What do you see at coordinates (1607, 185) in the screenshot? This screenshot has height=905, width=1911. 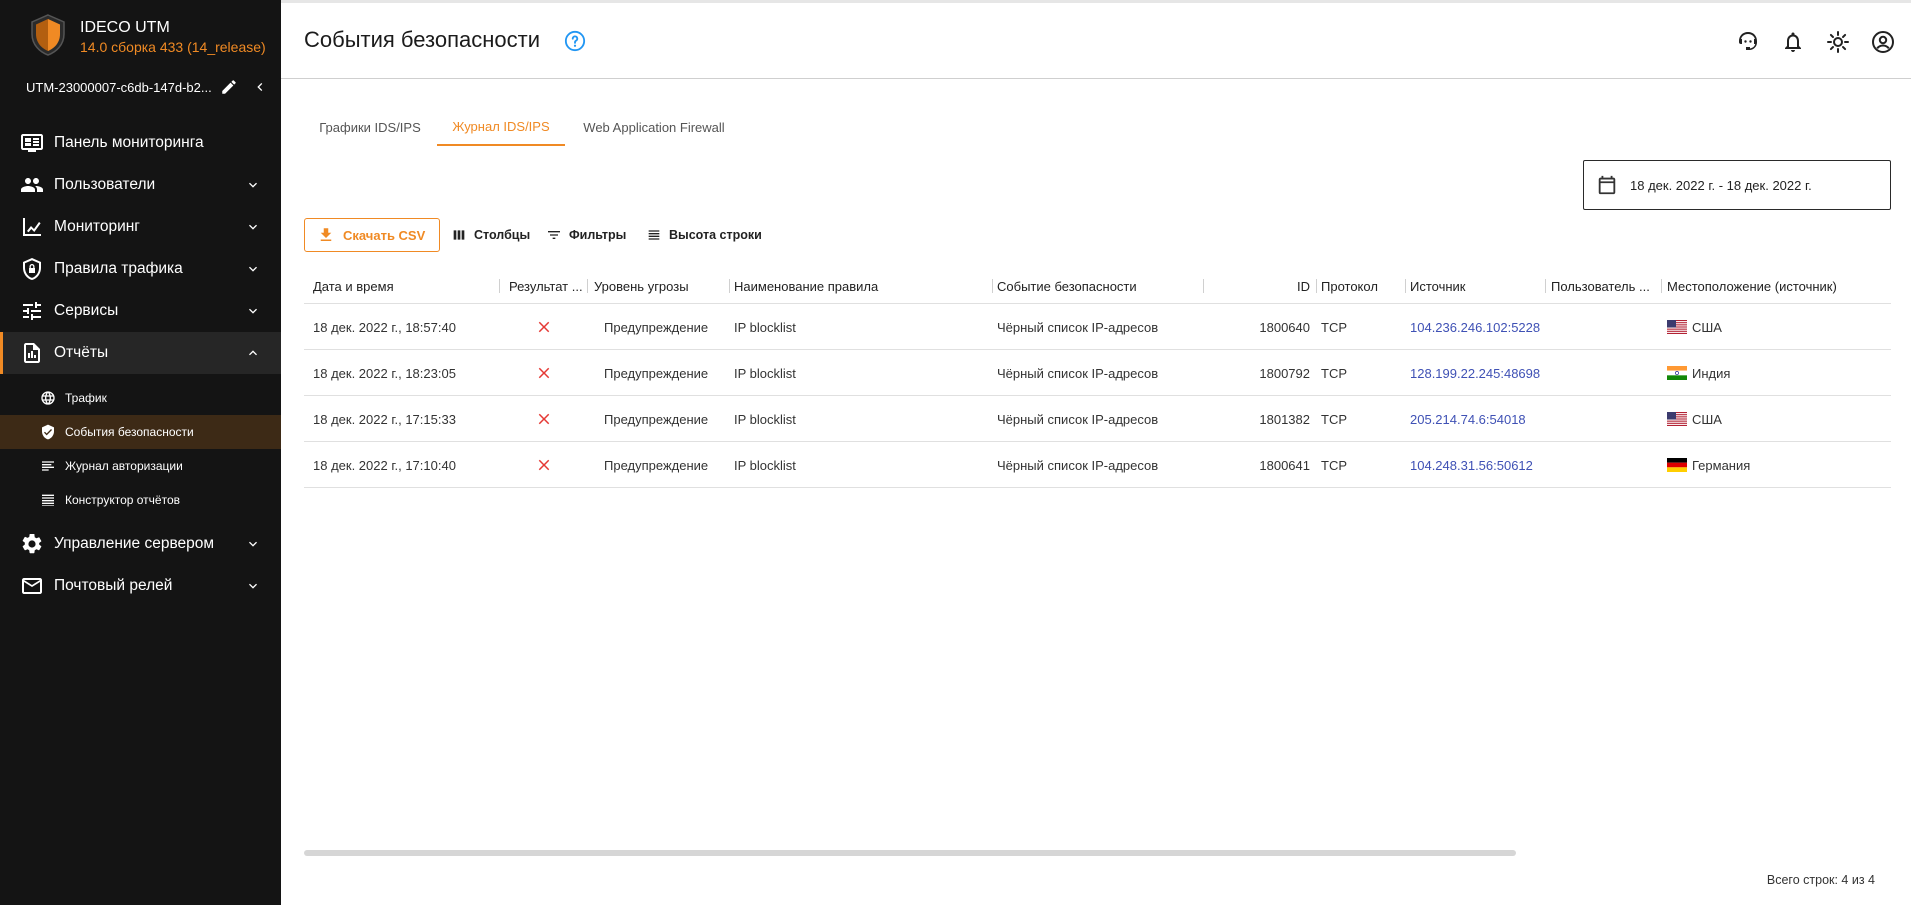 I see `calendar-icon` at bounding box center [1607, 185].